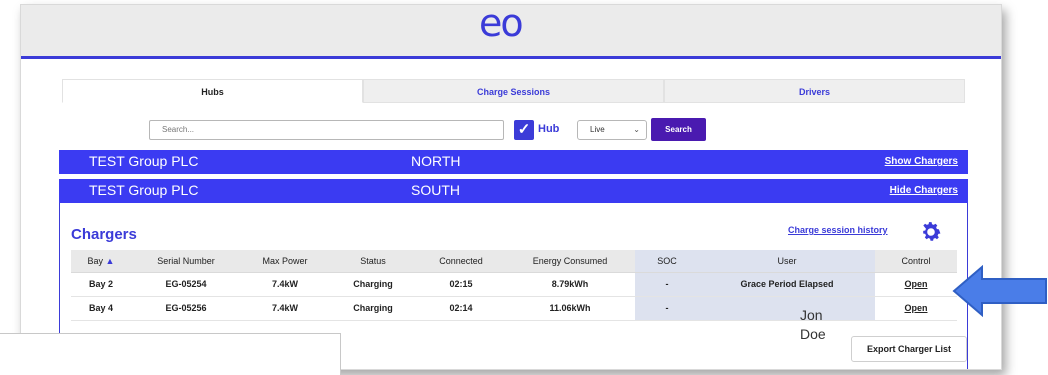  Describe the element at coordinates (787, 261) in the screenshot. I see `col-user: User` at that location.